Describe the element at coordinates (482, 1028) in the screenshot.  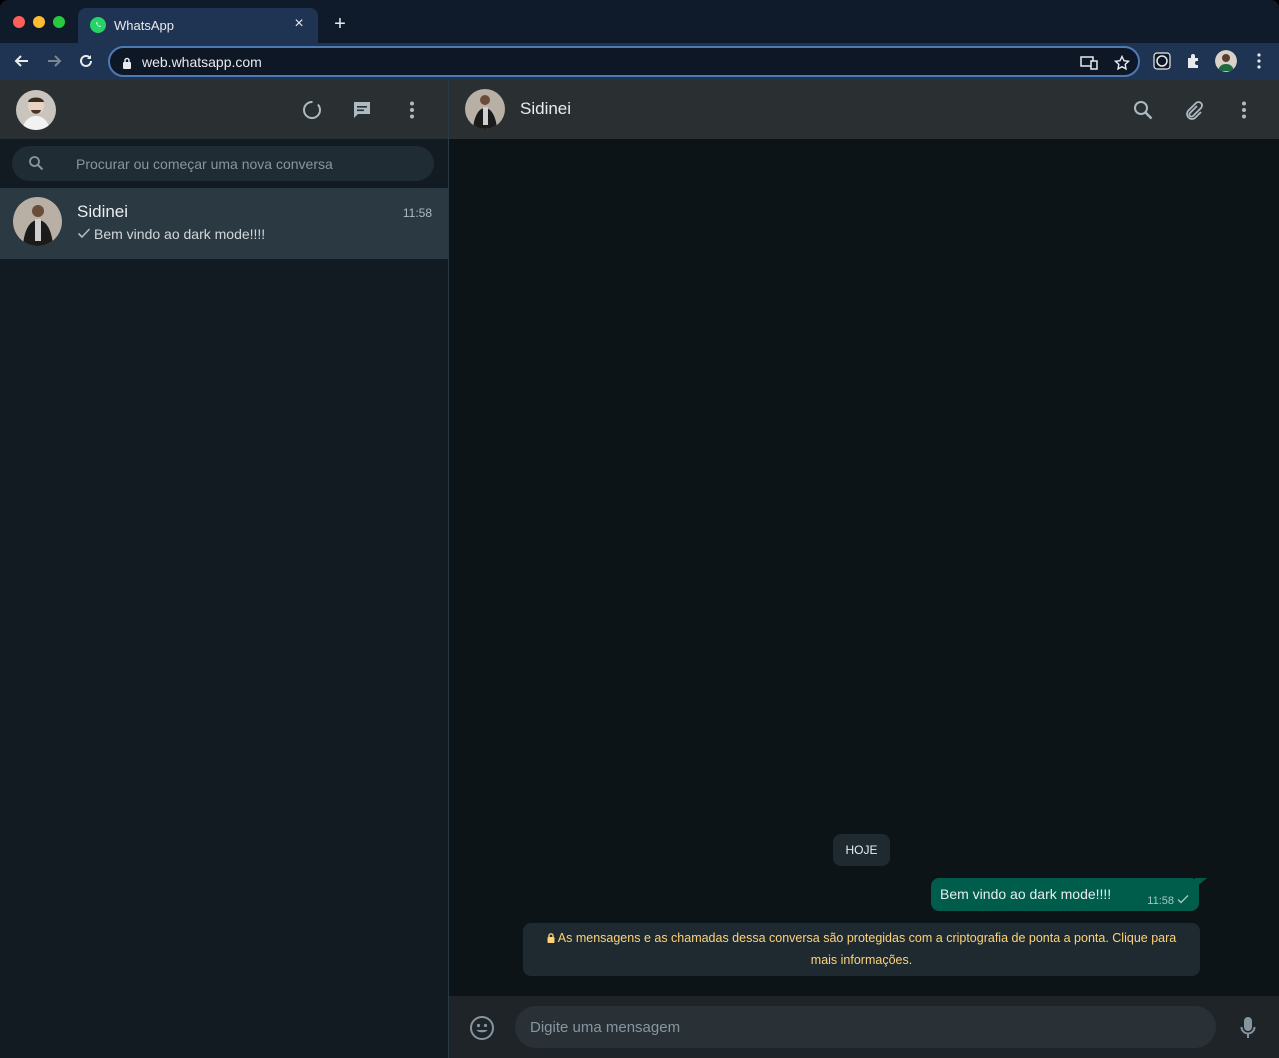
I see `emoji-icon` at that location.